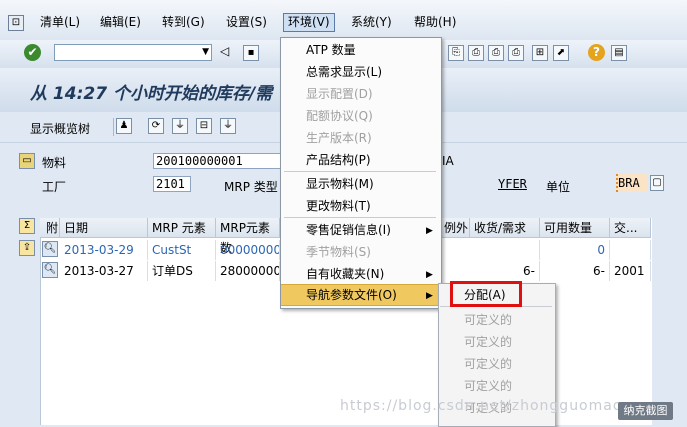 This screenshot has height=427, width=687. I want to click on page-title: 从 14:27 个小时开始的库存/需, so click(151, 94).